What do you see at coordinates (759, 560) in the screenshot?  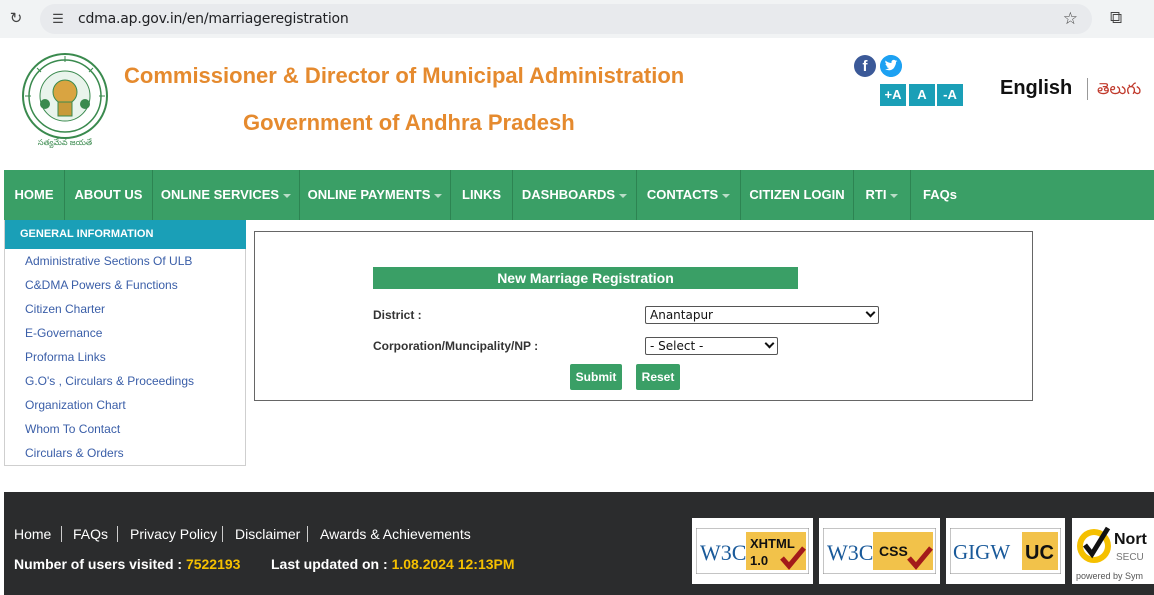 I see `xhtml-version: 1.0` at bounding box center [759, 560].